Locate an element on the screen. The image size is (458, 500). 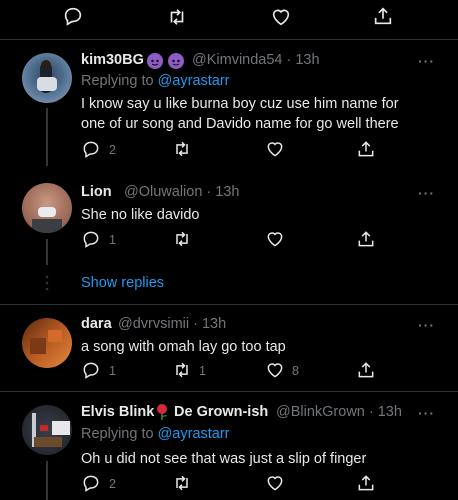
handle-timestamp: @Kimvinda54 · 13h is located at coordinates (256, 60).